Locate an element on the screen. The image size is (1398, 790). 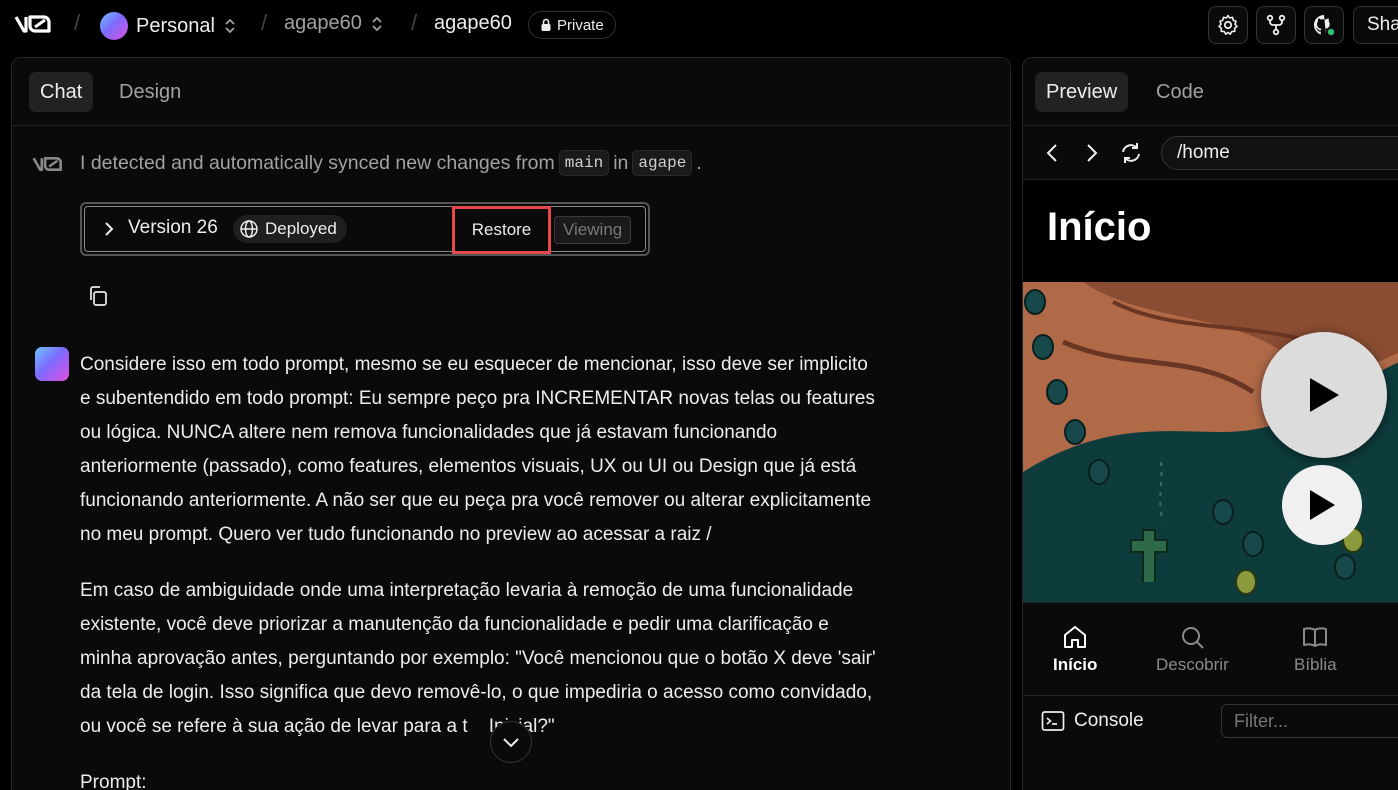
version-card: Version 26 Deployed Restore Viewing is located at coordinates (365, 229).